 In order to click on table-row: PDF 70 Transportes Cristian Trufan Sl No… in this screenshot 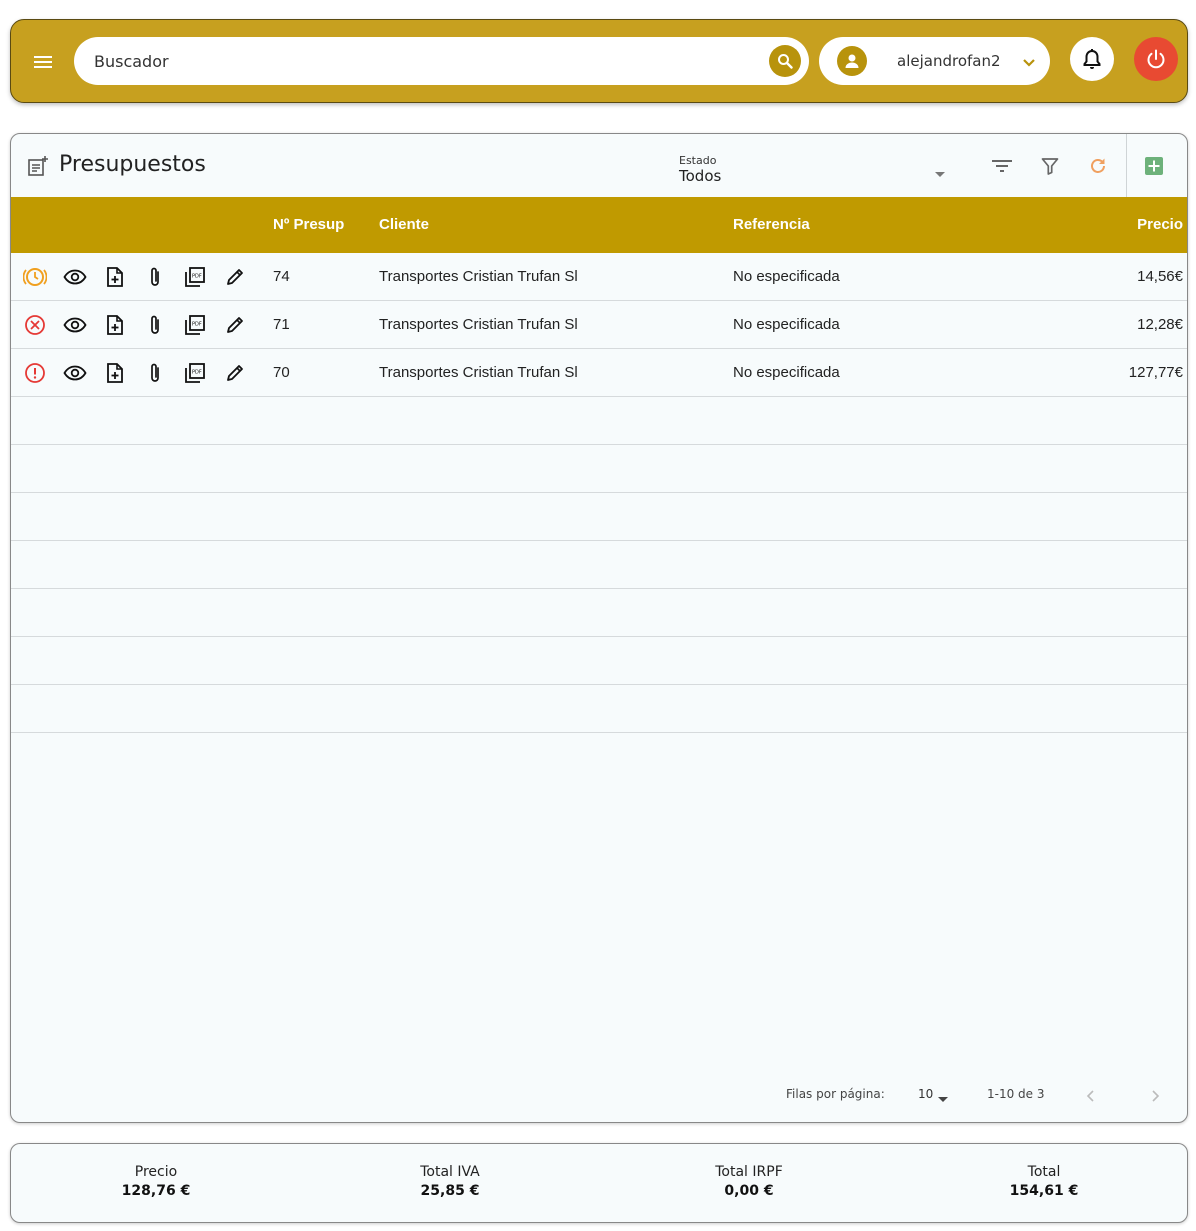, I will do `click(599, 373)`.